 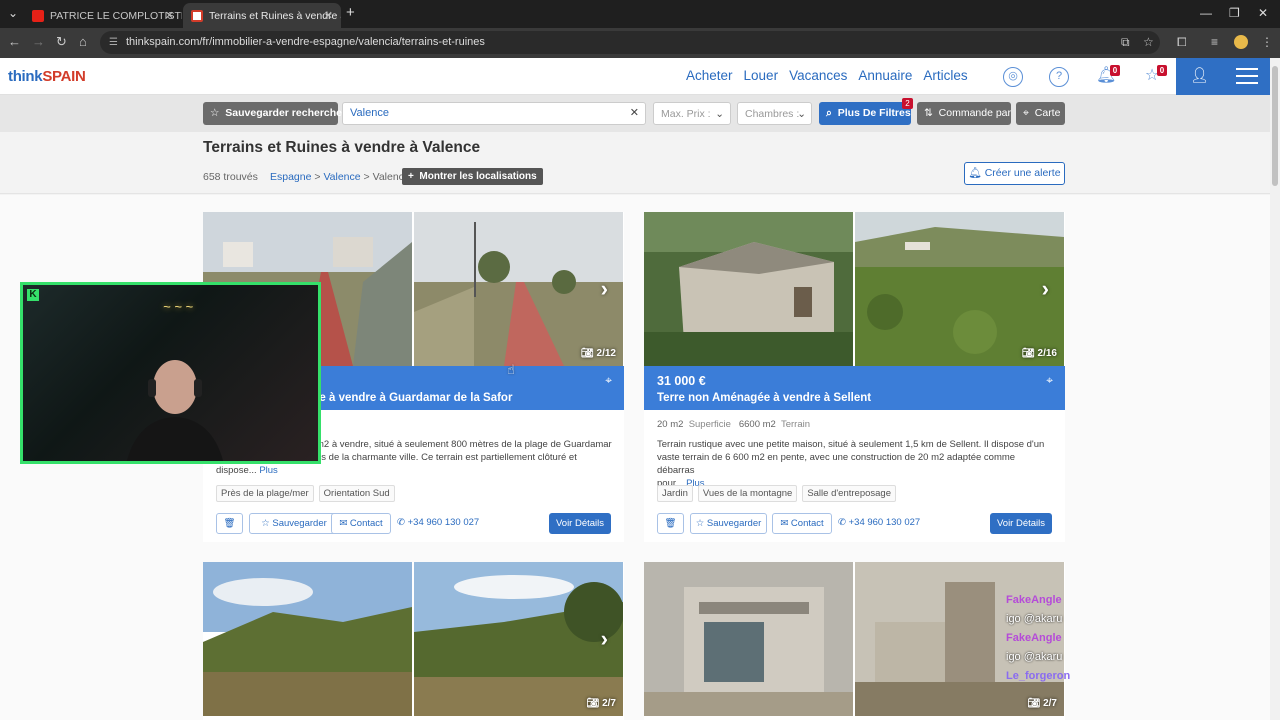 I want to click on reload-icon: ↻, so click(x=61, y=42).